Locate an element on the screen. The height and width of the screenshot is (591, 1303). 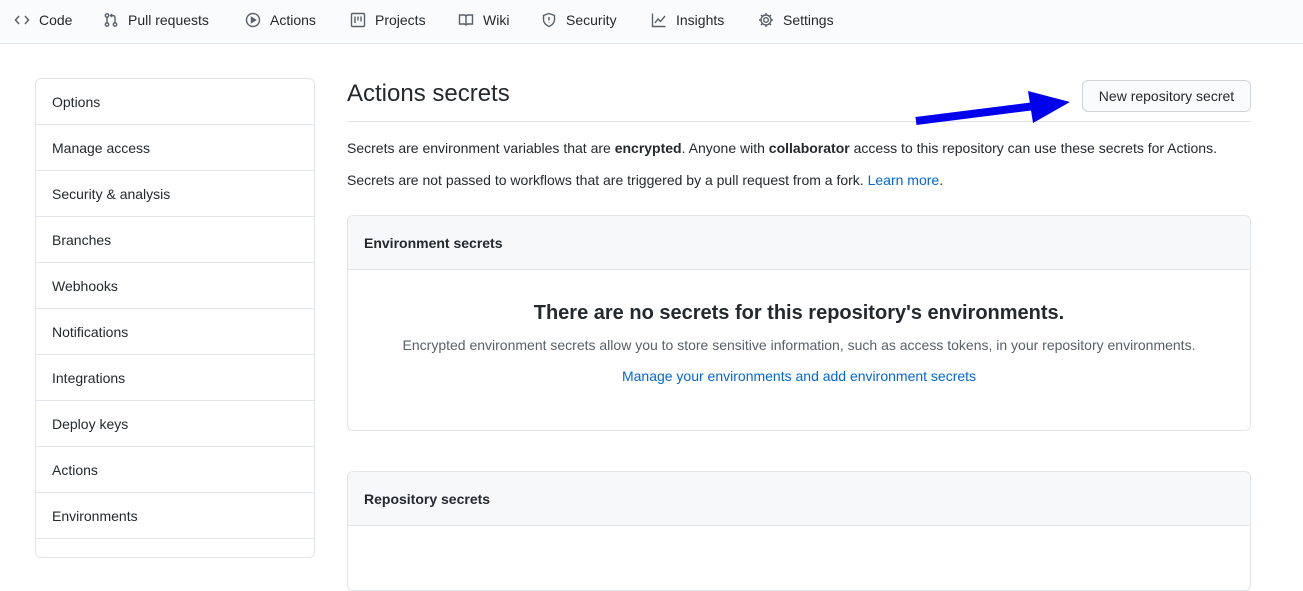
tab-label: Actions is located at coordinates (293, 20).